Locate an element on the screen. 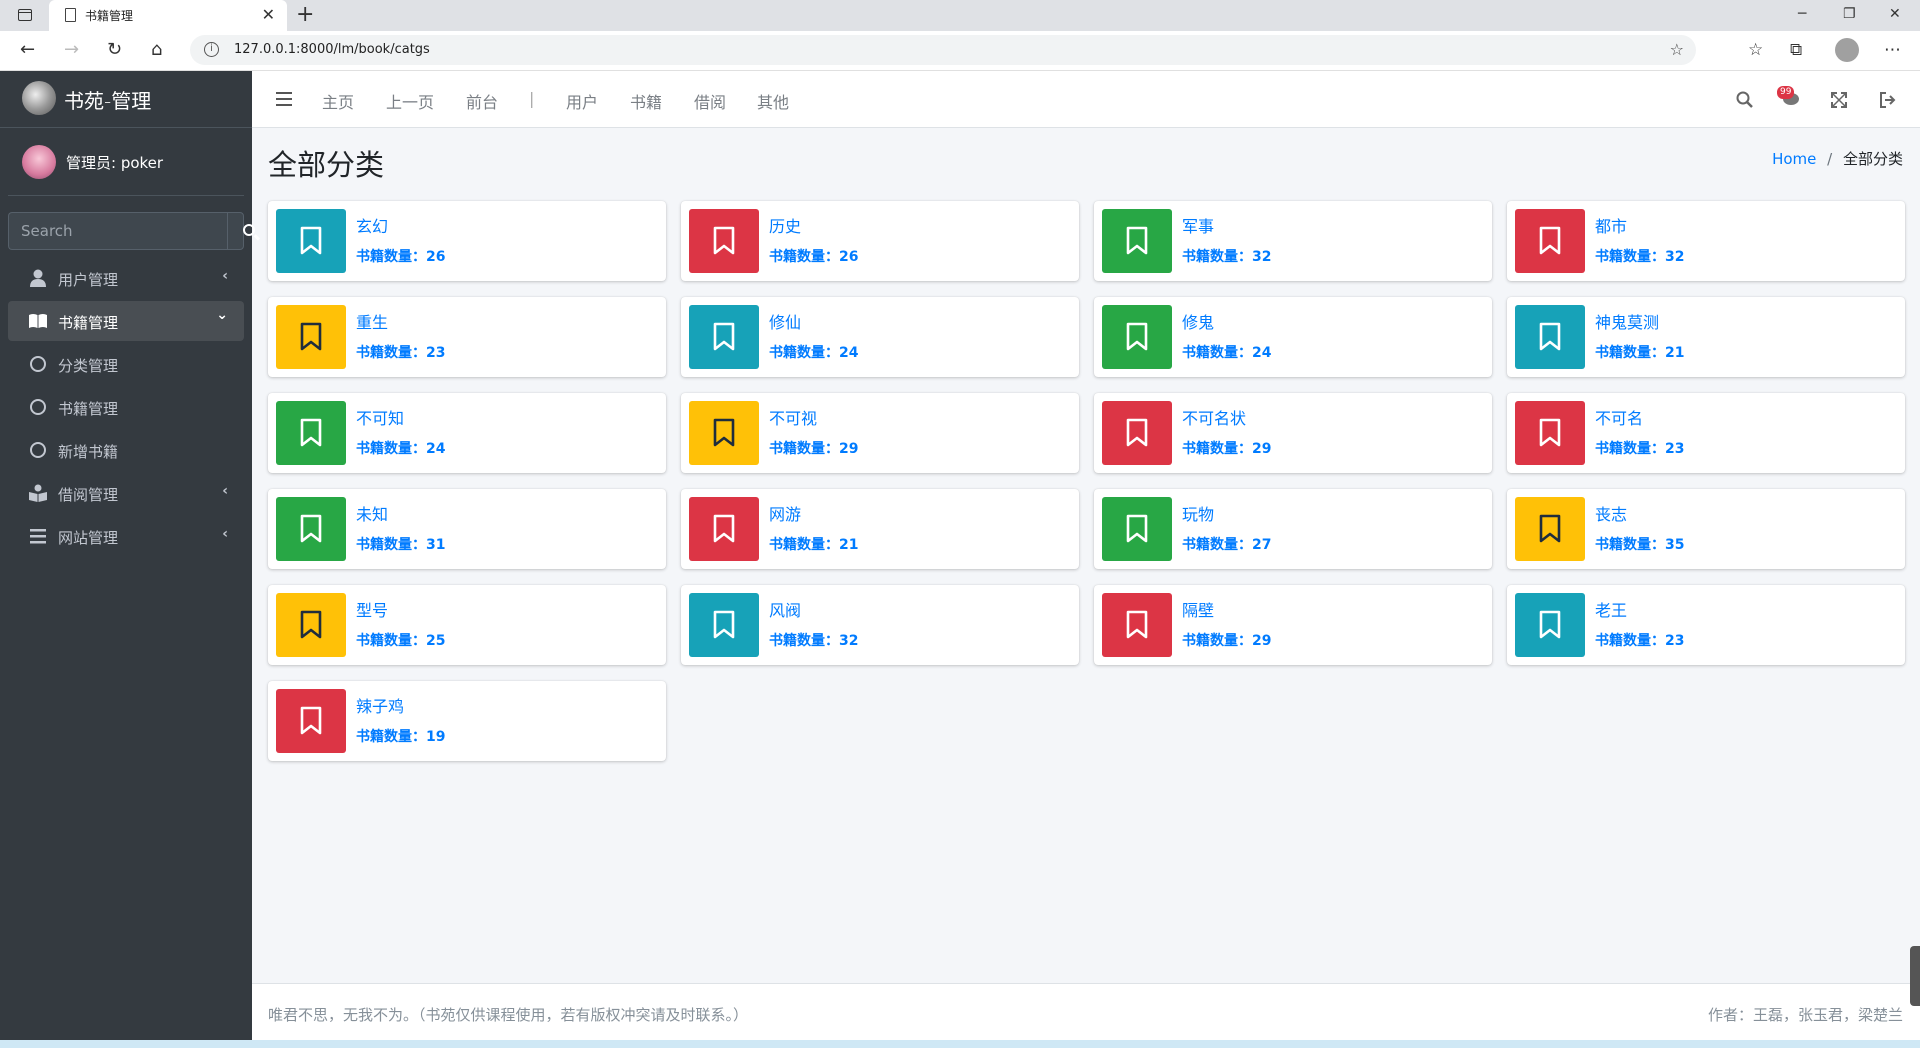 The width and height of the screenshot is (1920, 1048). category-book-count: 书籍数量：19 is located at coordinates (401, 737).